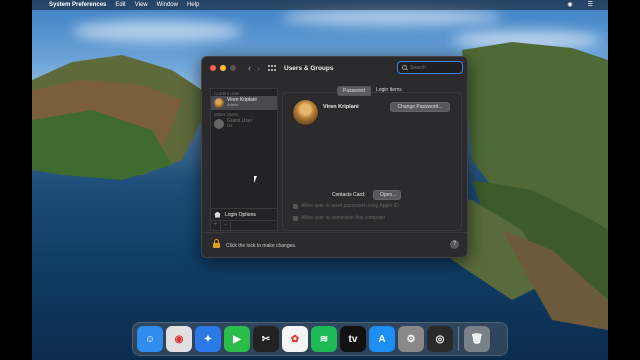  What do you see at coordinates (244, 103) in the screenshot?
I see `sidebar-user-viren: Viren Kriplani Admin` at bounding box center [244, 103].